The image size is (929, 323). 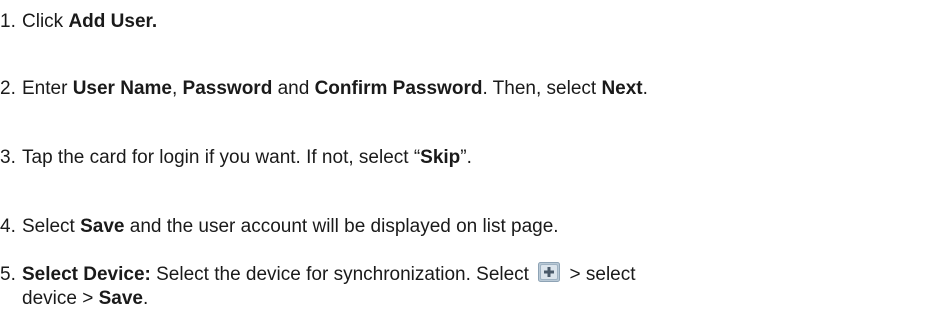 I want to click on step-text: device >, so click(x=60, y=298).